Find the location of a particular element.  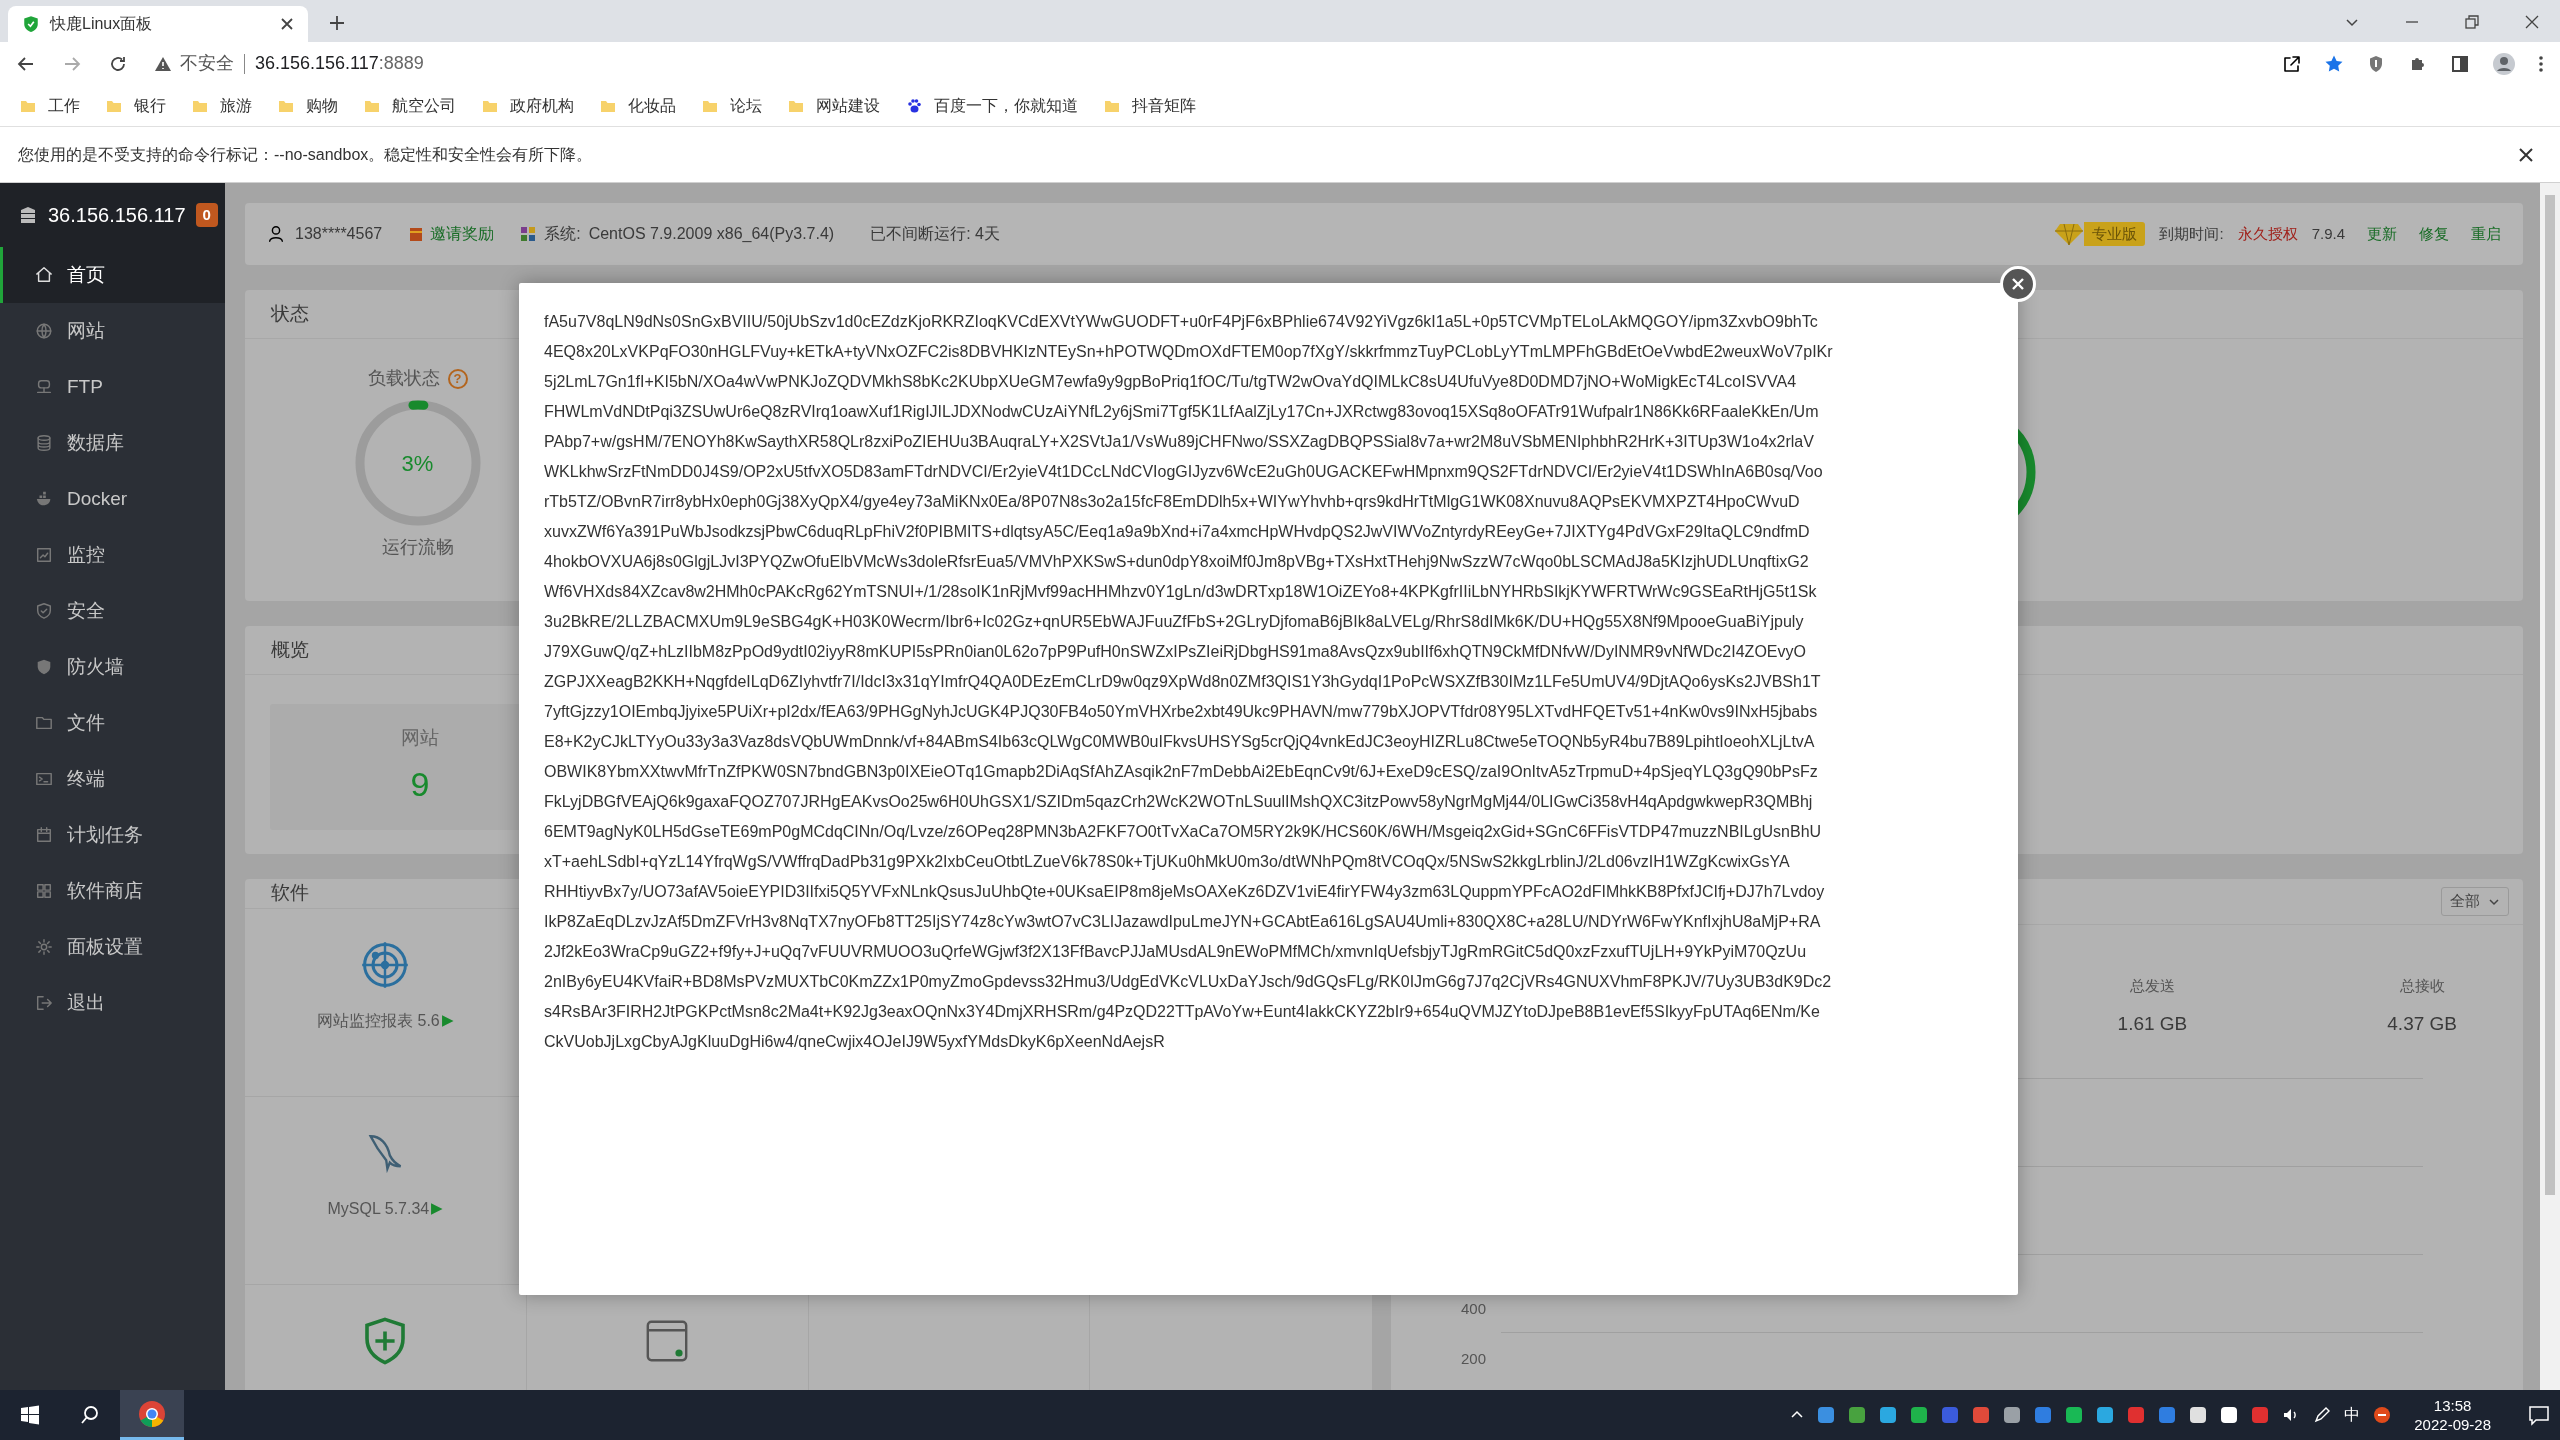

avatar-icon is located at coordinates (2504, 63).